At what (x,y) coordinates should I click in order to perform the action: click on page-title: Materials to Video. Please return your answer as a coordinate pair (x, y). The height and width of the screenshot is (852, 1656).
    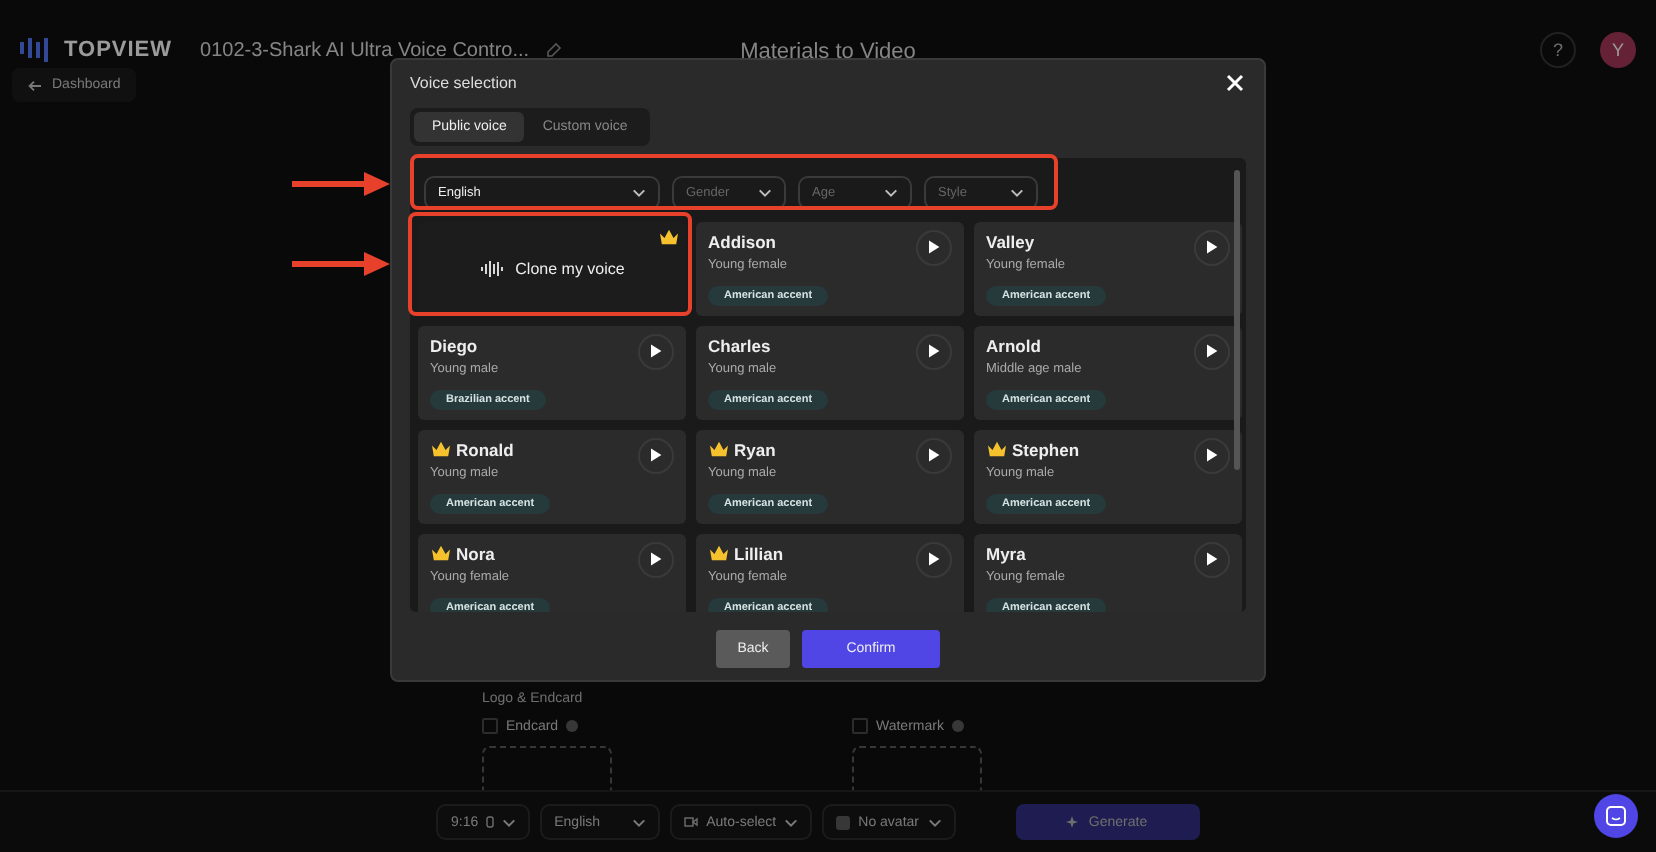
    Looking at the image, I should click on (828, 52).